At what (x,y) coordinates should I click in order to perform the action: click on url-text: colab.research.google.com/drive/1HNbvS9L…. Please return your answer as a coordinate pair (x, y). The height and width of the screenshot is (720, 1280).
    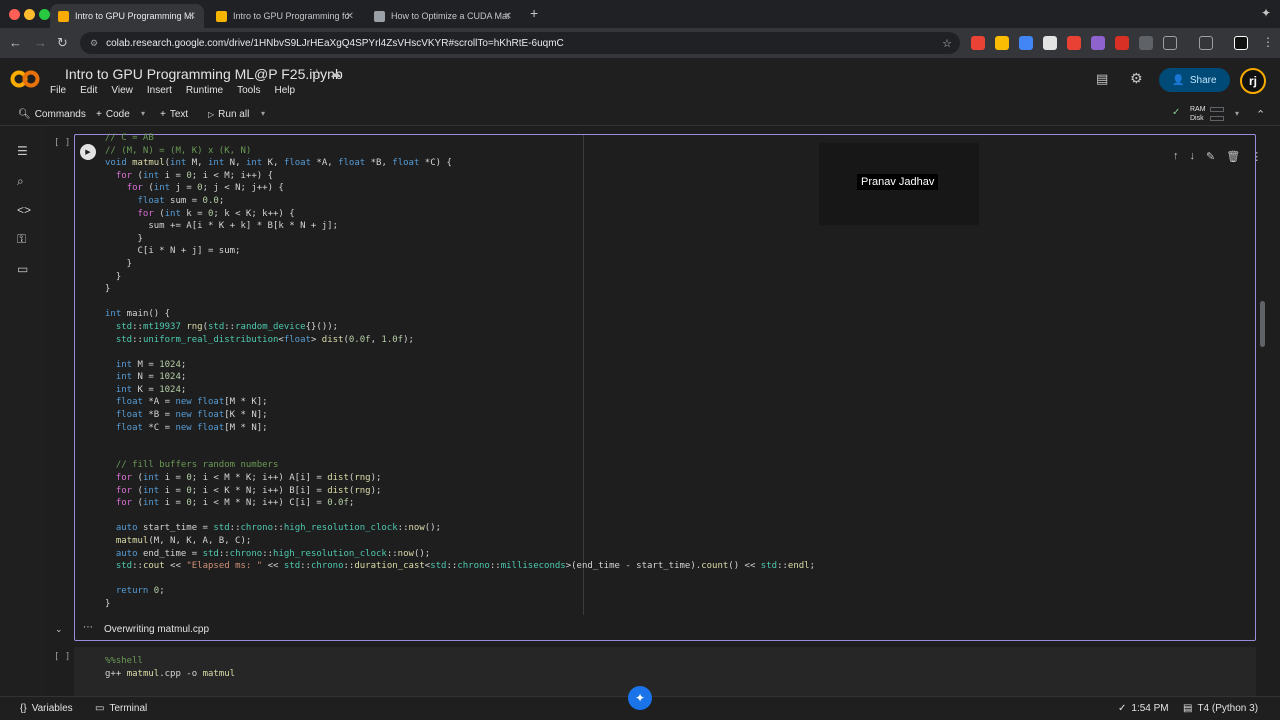
    Looking at the image, I should click on (335, 43).